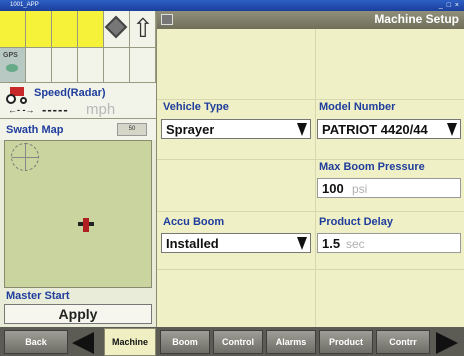 This screenshot has height=356, width=464. Describe the element at coordinates (38, 296) in the screenshot. I see `master-start-title: Master Start` at that location.